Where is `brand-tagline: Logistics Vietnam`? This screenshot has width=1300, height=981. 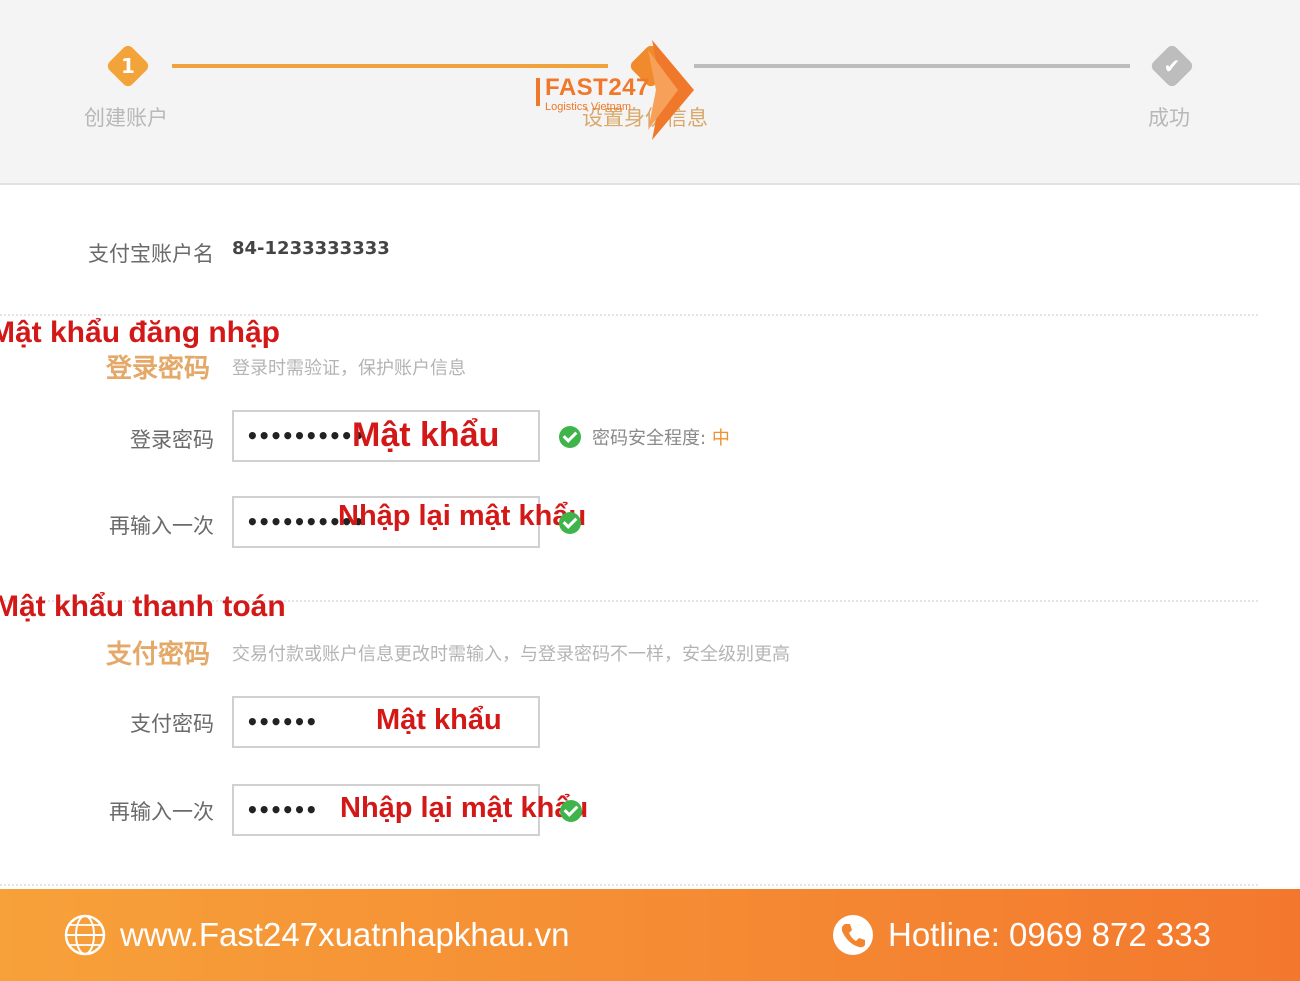
brand-tagline: Logistics Vietnam is located at coordinates (588, 107).